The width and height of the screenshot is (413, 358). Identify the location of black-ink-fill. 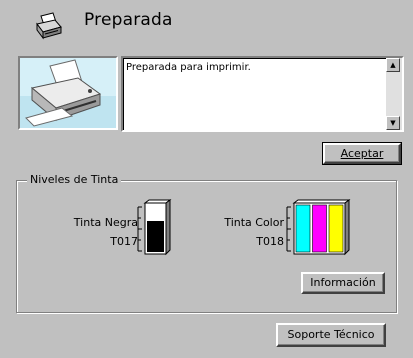
(155, 236).